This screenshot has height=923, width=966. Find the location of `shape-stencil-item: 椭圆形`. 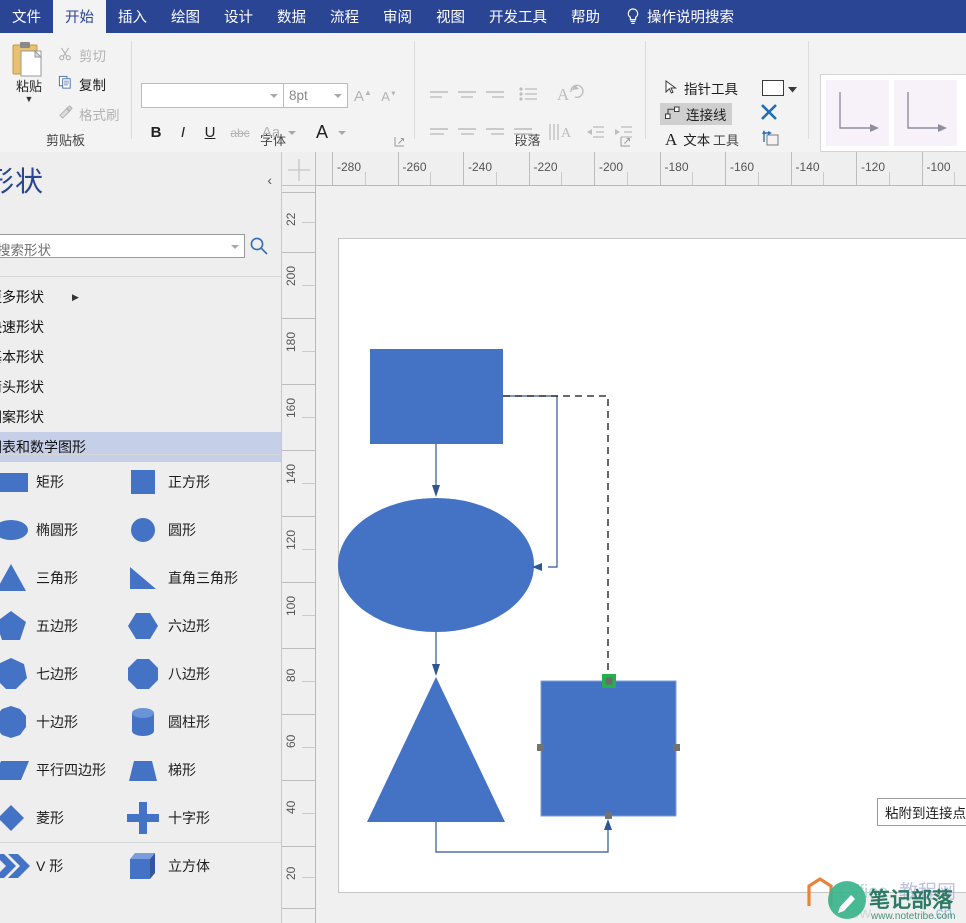

shape-stencil-item: 椭圆形 is located at coordinates (39, 530).